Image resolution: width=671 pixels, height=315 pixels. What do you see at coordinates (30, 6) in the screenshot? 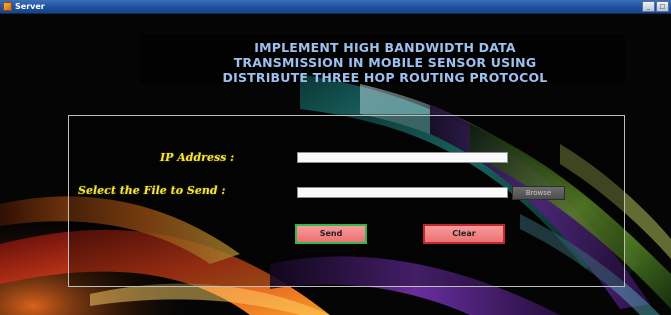
I see `window-title: Server` at bounding box center [30, 6].